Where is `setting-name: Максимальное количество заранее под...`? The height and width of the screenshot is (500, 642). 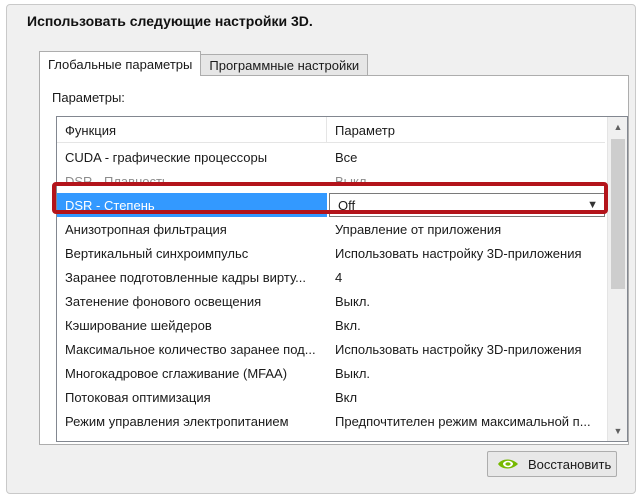
setting-name: Максимальное количество заранее под... is located at coordinates (190, 349).